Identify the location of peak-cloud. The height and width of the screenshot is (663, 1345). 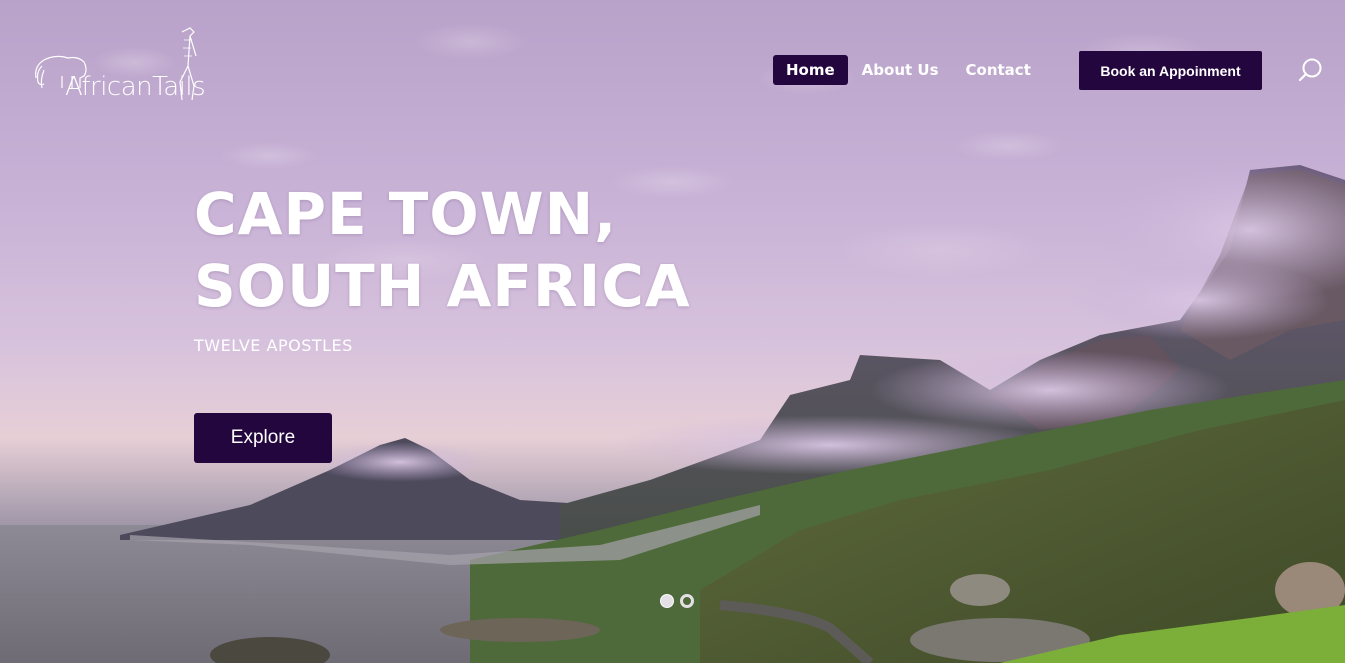
(400, 462).